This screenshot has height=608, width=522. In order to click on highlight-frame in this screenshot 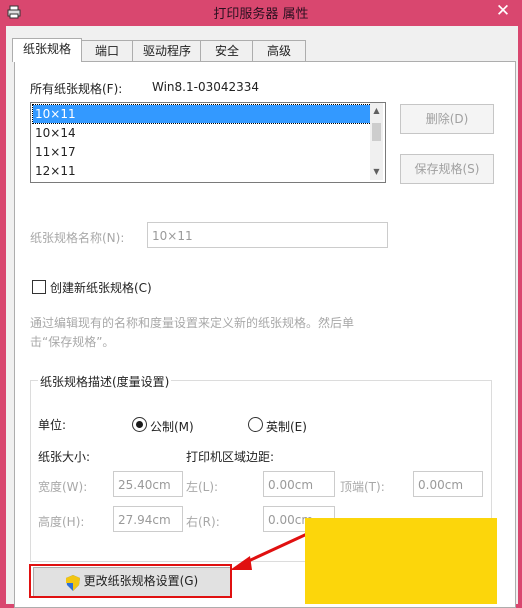, I will do `click(130, 581)`.